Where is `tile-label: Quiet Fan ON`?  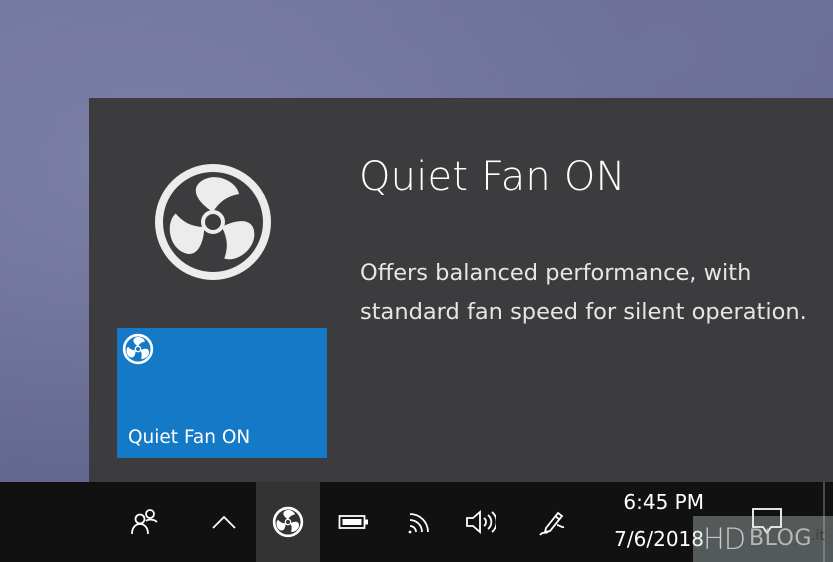 tile-label: Quiet Fan ON is located at coordinates (189, 437).